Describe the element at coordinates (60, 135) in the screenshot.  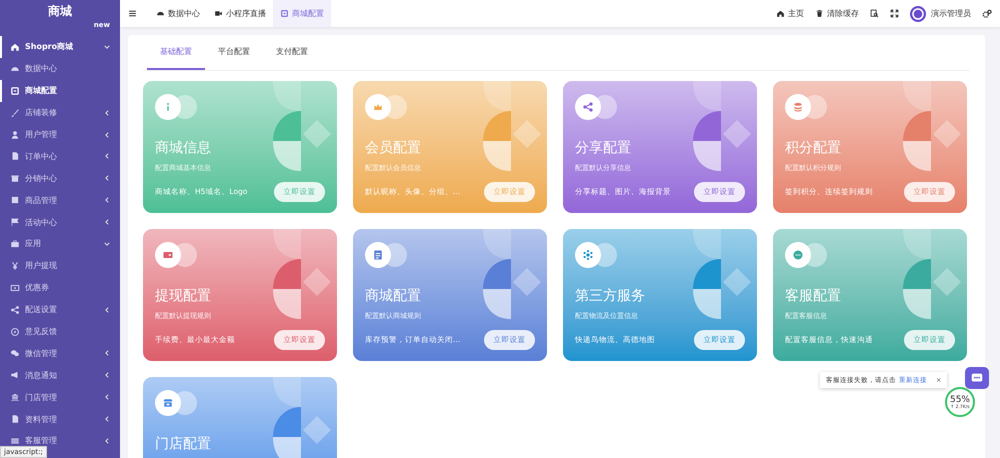
I see `sidebar-item: 用户管理` at that location.